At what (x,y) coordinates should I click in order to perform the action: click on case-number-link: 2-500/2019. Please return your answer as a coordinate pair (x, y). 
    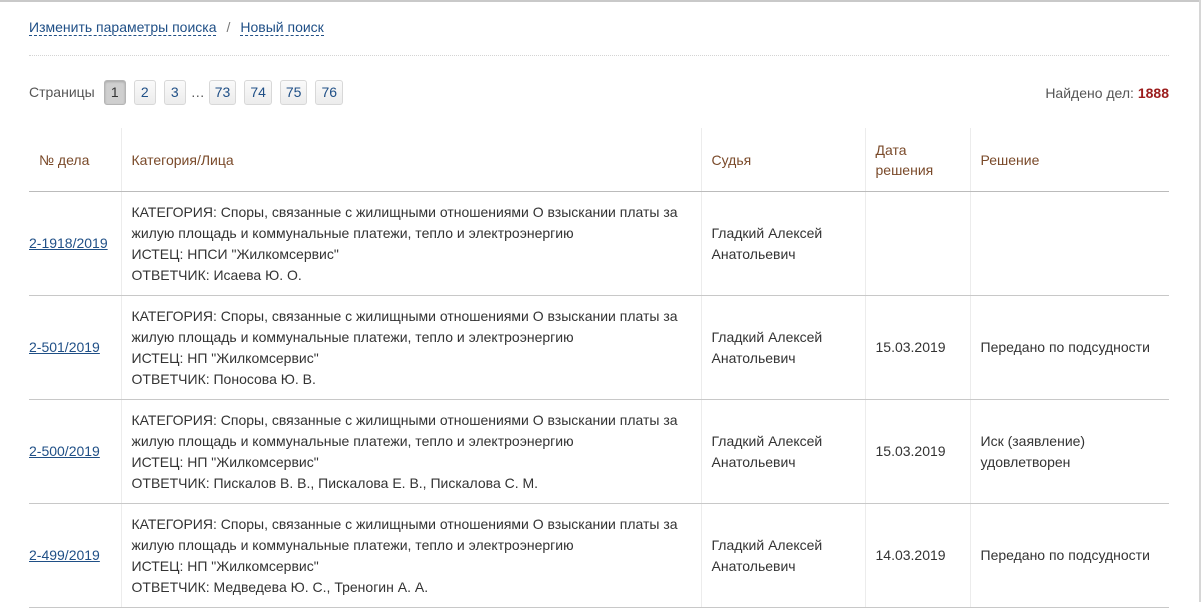
    Looking at the image, I should click on (64, 451).